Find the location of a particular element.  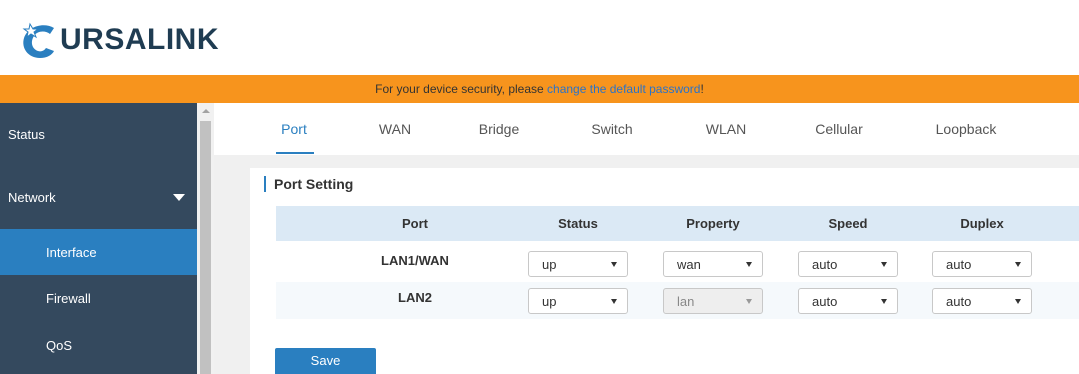

tab-bridge: Bridge is located at coordinates (499, 129).